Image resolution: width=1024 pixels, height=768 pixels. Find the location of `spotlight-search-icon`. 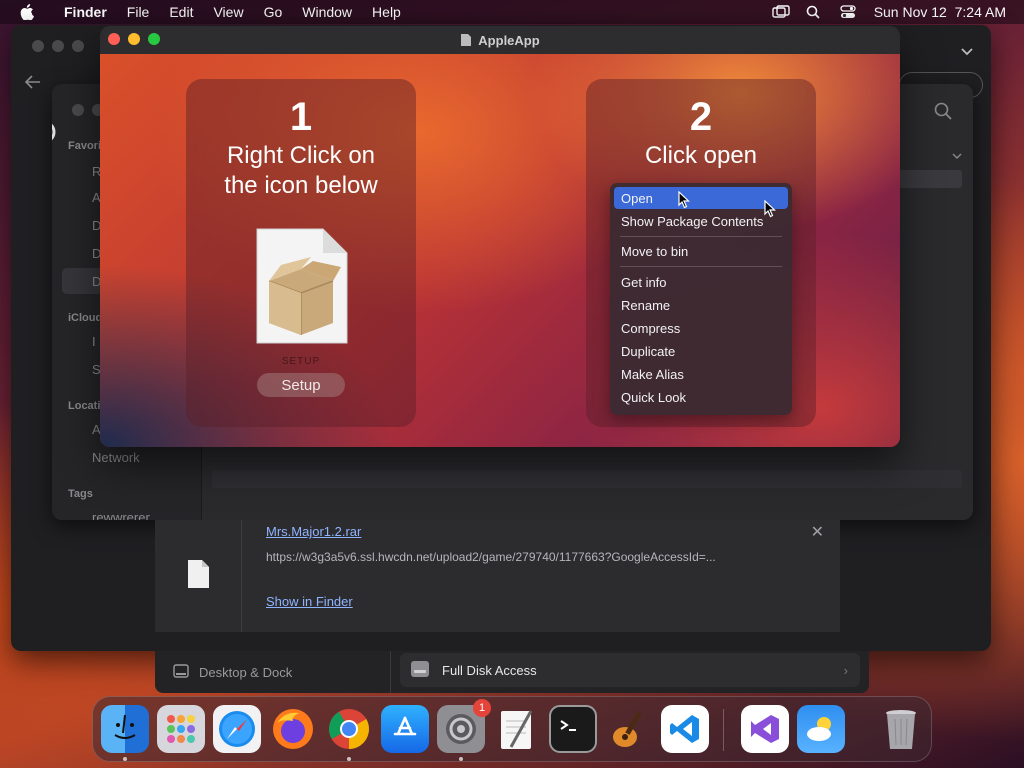

spotlight-search-icon is located at coordinates (814, 12).